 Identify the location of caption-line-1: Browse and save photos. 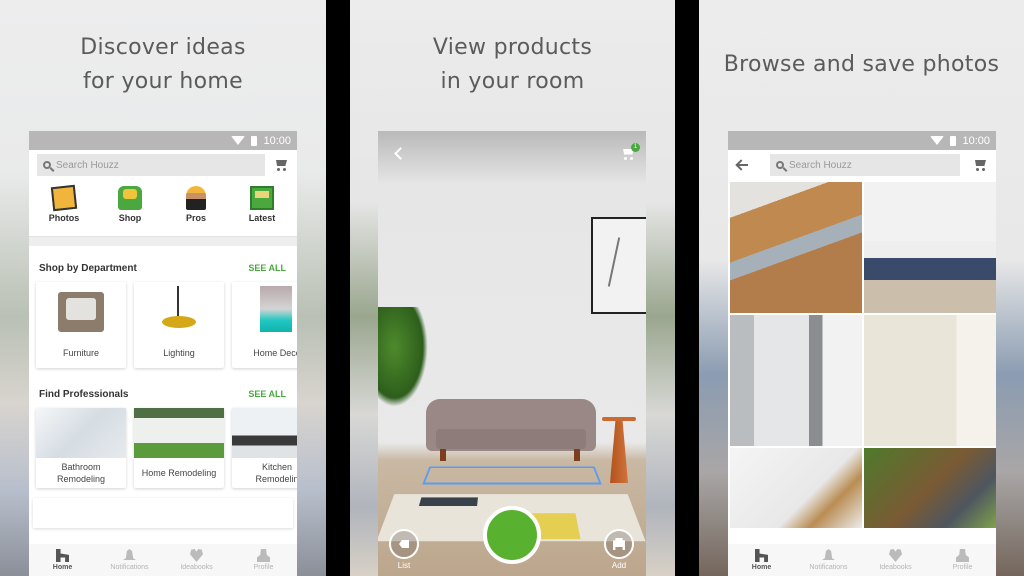
(861, 64).